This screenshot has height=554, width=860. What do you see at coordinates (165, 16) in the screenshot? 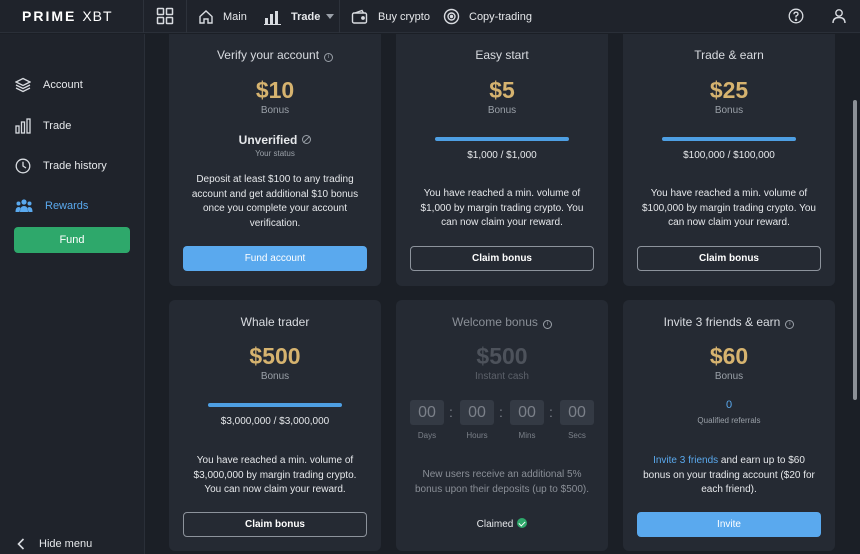
I see `apps-grid-icon` at bounding box center [165, 16].